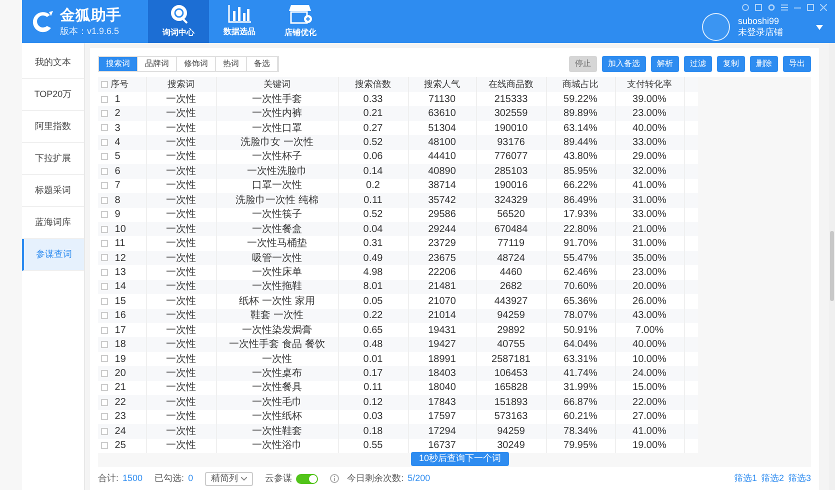 This screenshot has height=490, width=835. Describe the element at coordinates (277, 83) in the screenshot. I see `column-header: 关键词` at that location.